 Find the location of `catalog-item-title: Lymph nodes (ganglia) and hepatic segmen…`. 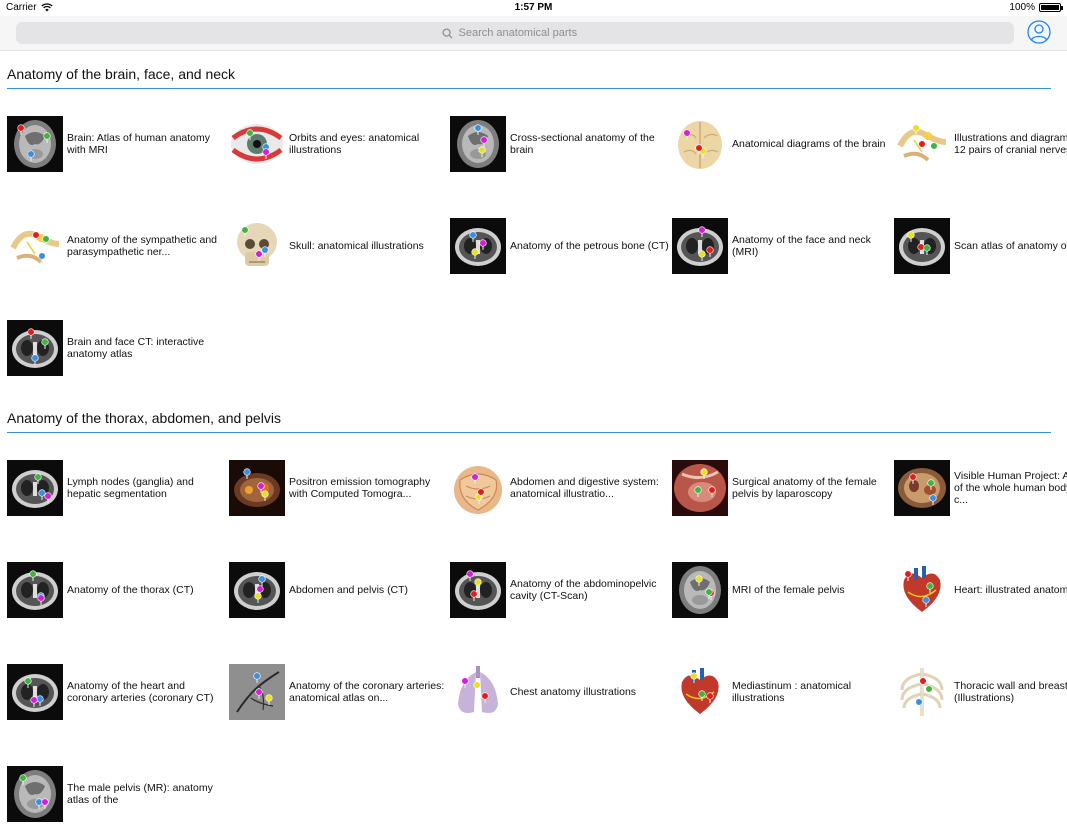

catalog-item-title: Lymph nodes (ganglia) and hepatic segmen… is located at coordinates (130, 488).